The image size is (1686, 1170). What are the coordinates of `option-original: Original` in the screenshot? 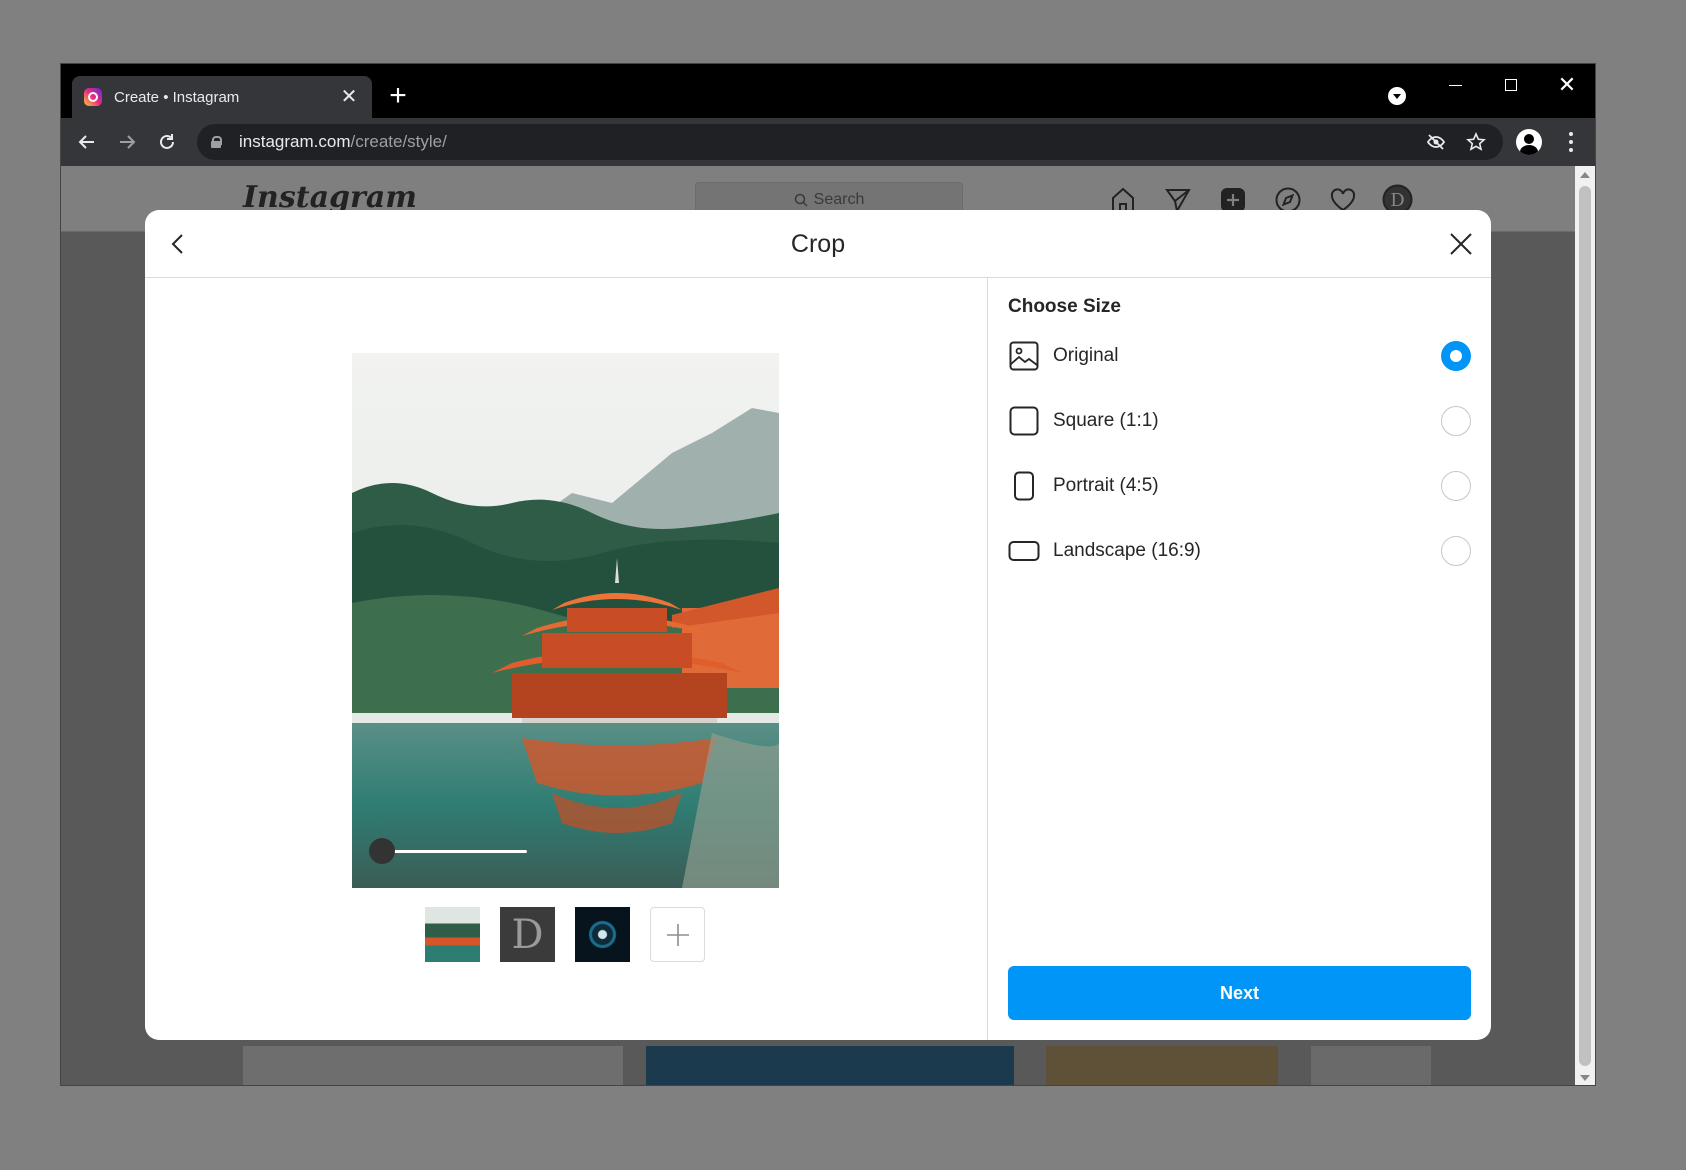 It's located at (1239, 356).